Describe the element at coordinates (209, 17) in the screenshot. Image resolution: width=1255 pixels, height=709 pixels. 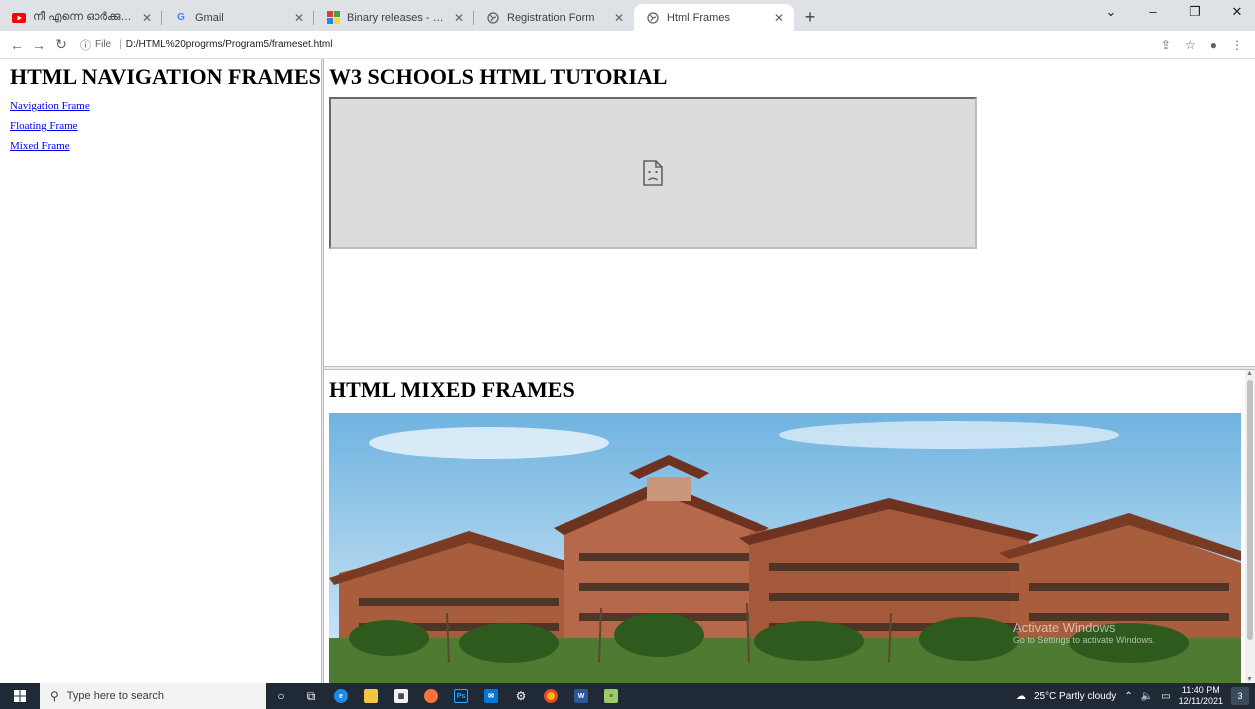
I see `tab-title: Gmail` at that location.